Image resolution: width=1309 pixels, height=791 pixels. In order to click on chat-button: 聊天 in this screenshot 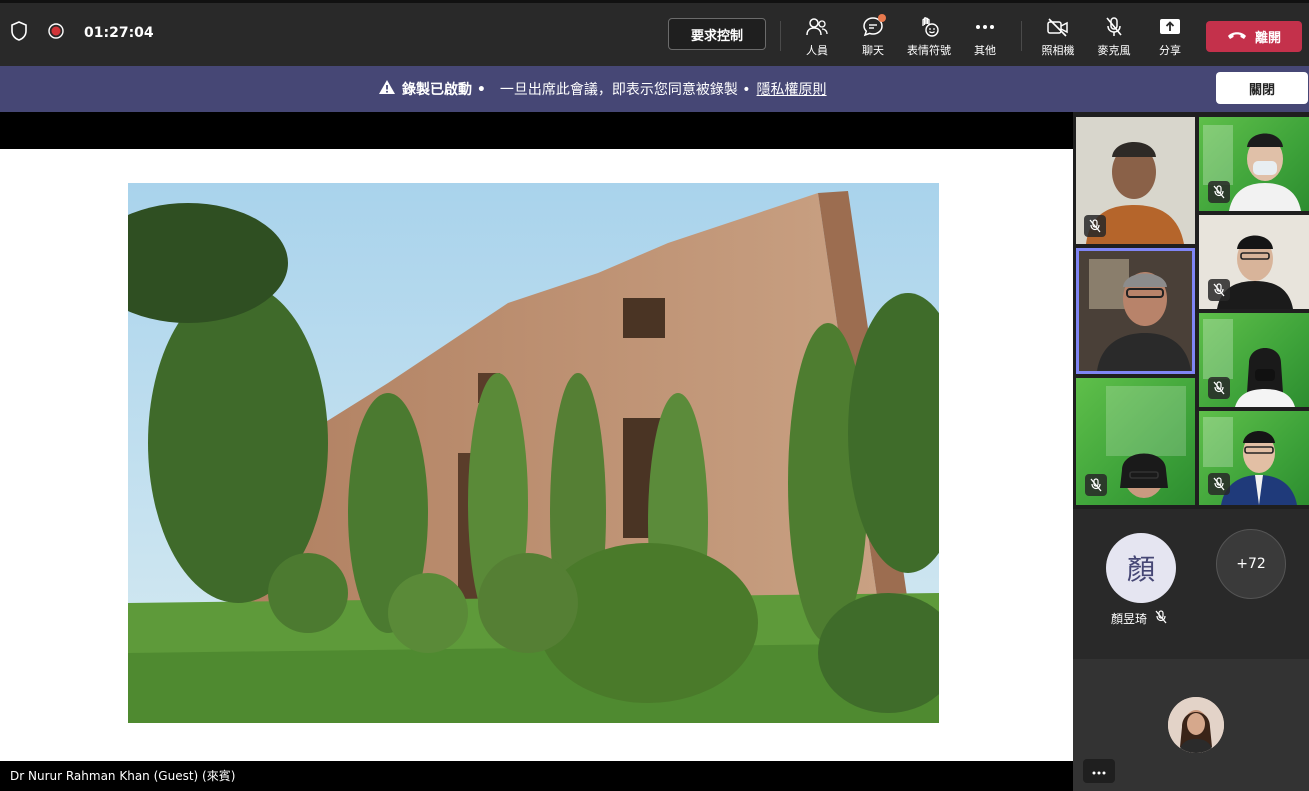, I will do `click(873, 38)`.